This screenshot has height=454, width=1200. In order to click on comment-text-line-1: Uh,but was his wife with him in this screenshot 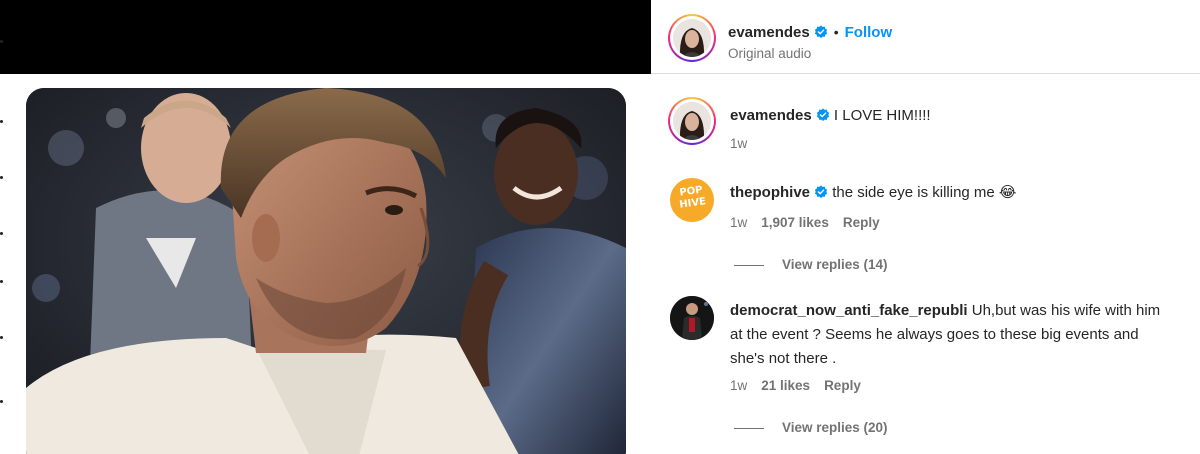, I will do `click(1066, 310)`.